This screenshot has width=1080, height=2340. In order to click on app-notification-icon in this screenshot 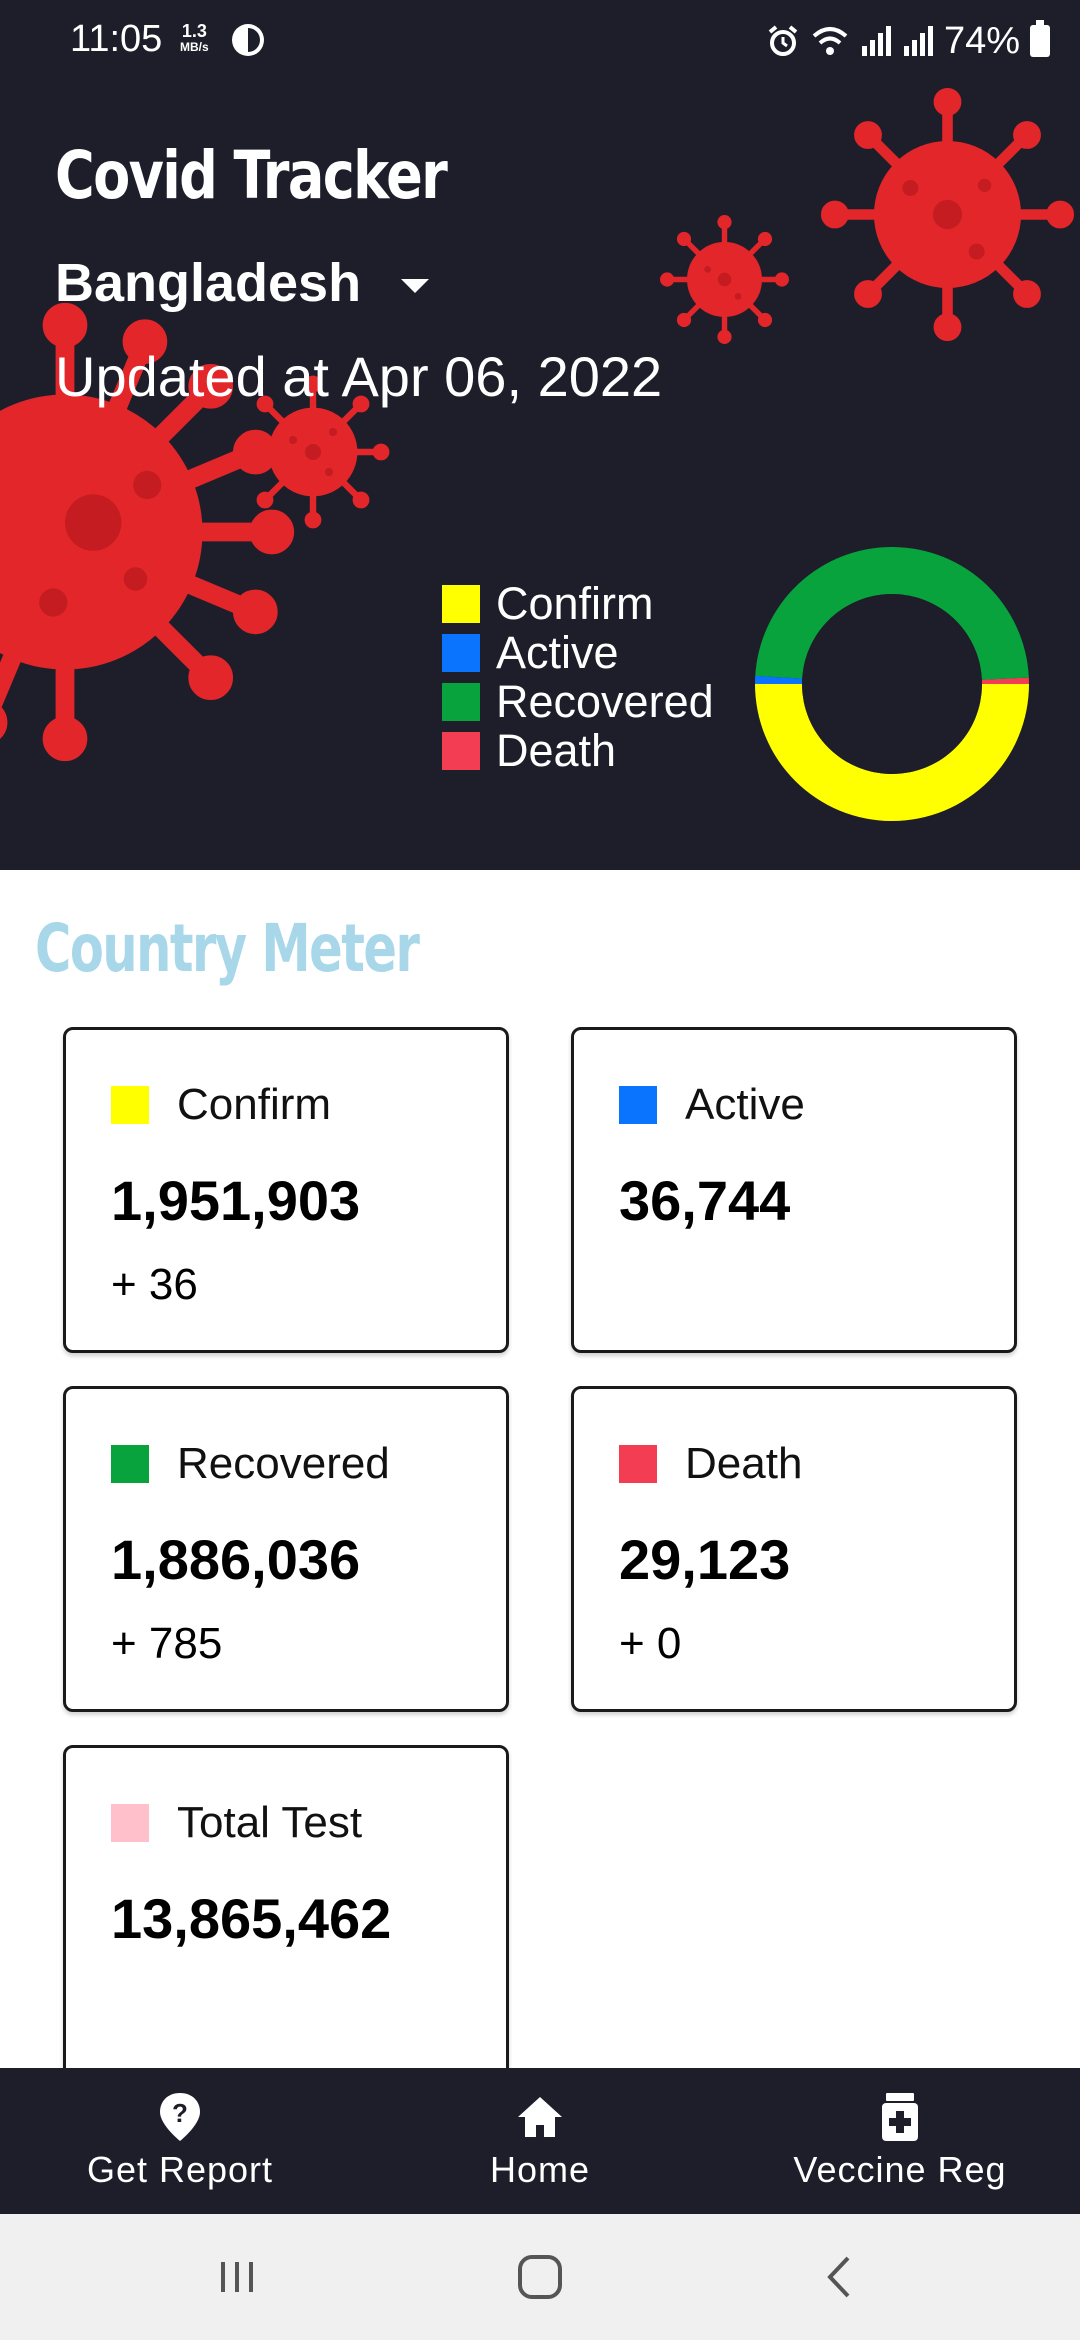, I will do `click(248, 40)`.